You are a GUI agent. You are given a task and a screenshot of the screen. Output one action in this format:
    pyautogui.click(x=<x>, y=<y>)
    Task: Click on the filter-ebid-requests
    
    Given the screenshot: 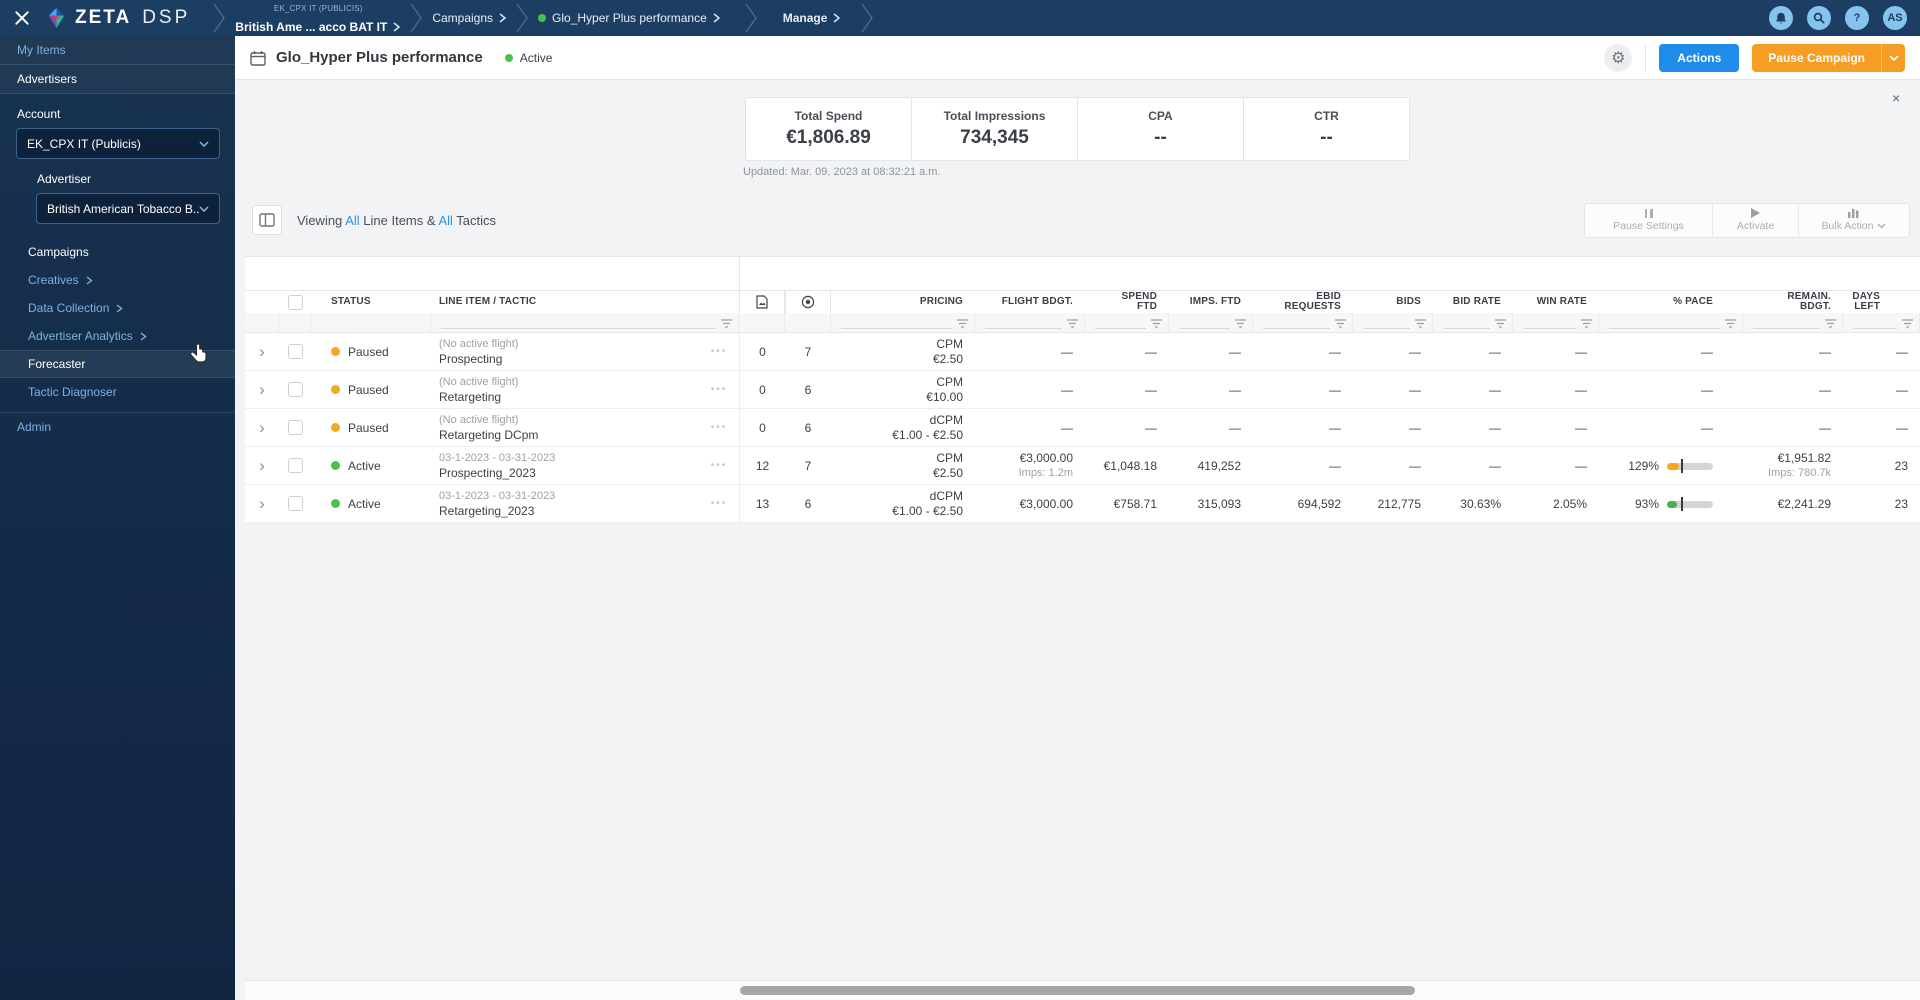 What is the action you would take?
    pyautogui.click(x=1303, y=322)
    